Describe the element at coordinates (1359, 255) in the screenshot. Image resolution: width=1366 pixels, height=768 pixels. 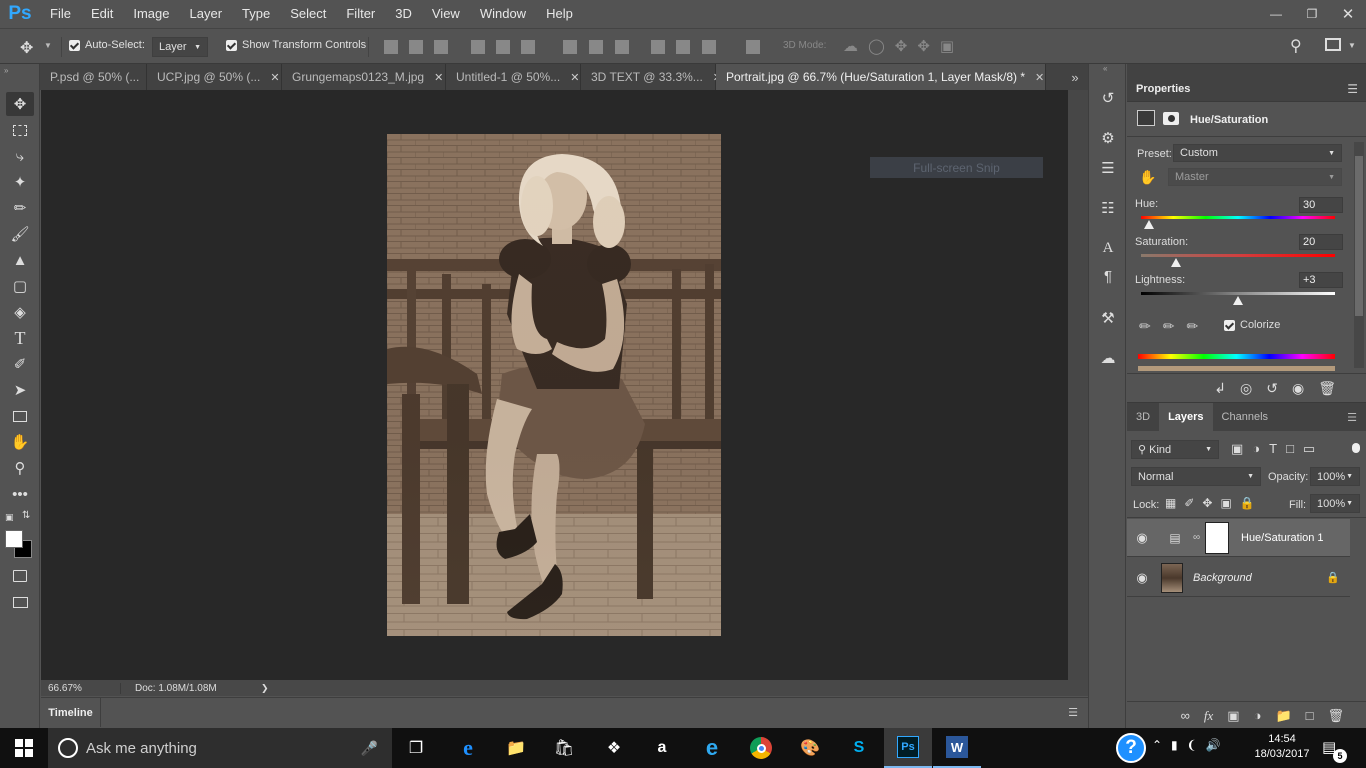
I see `properties-scrollbar` at that location.